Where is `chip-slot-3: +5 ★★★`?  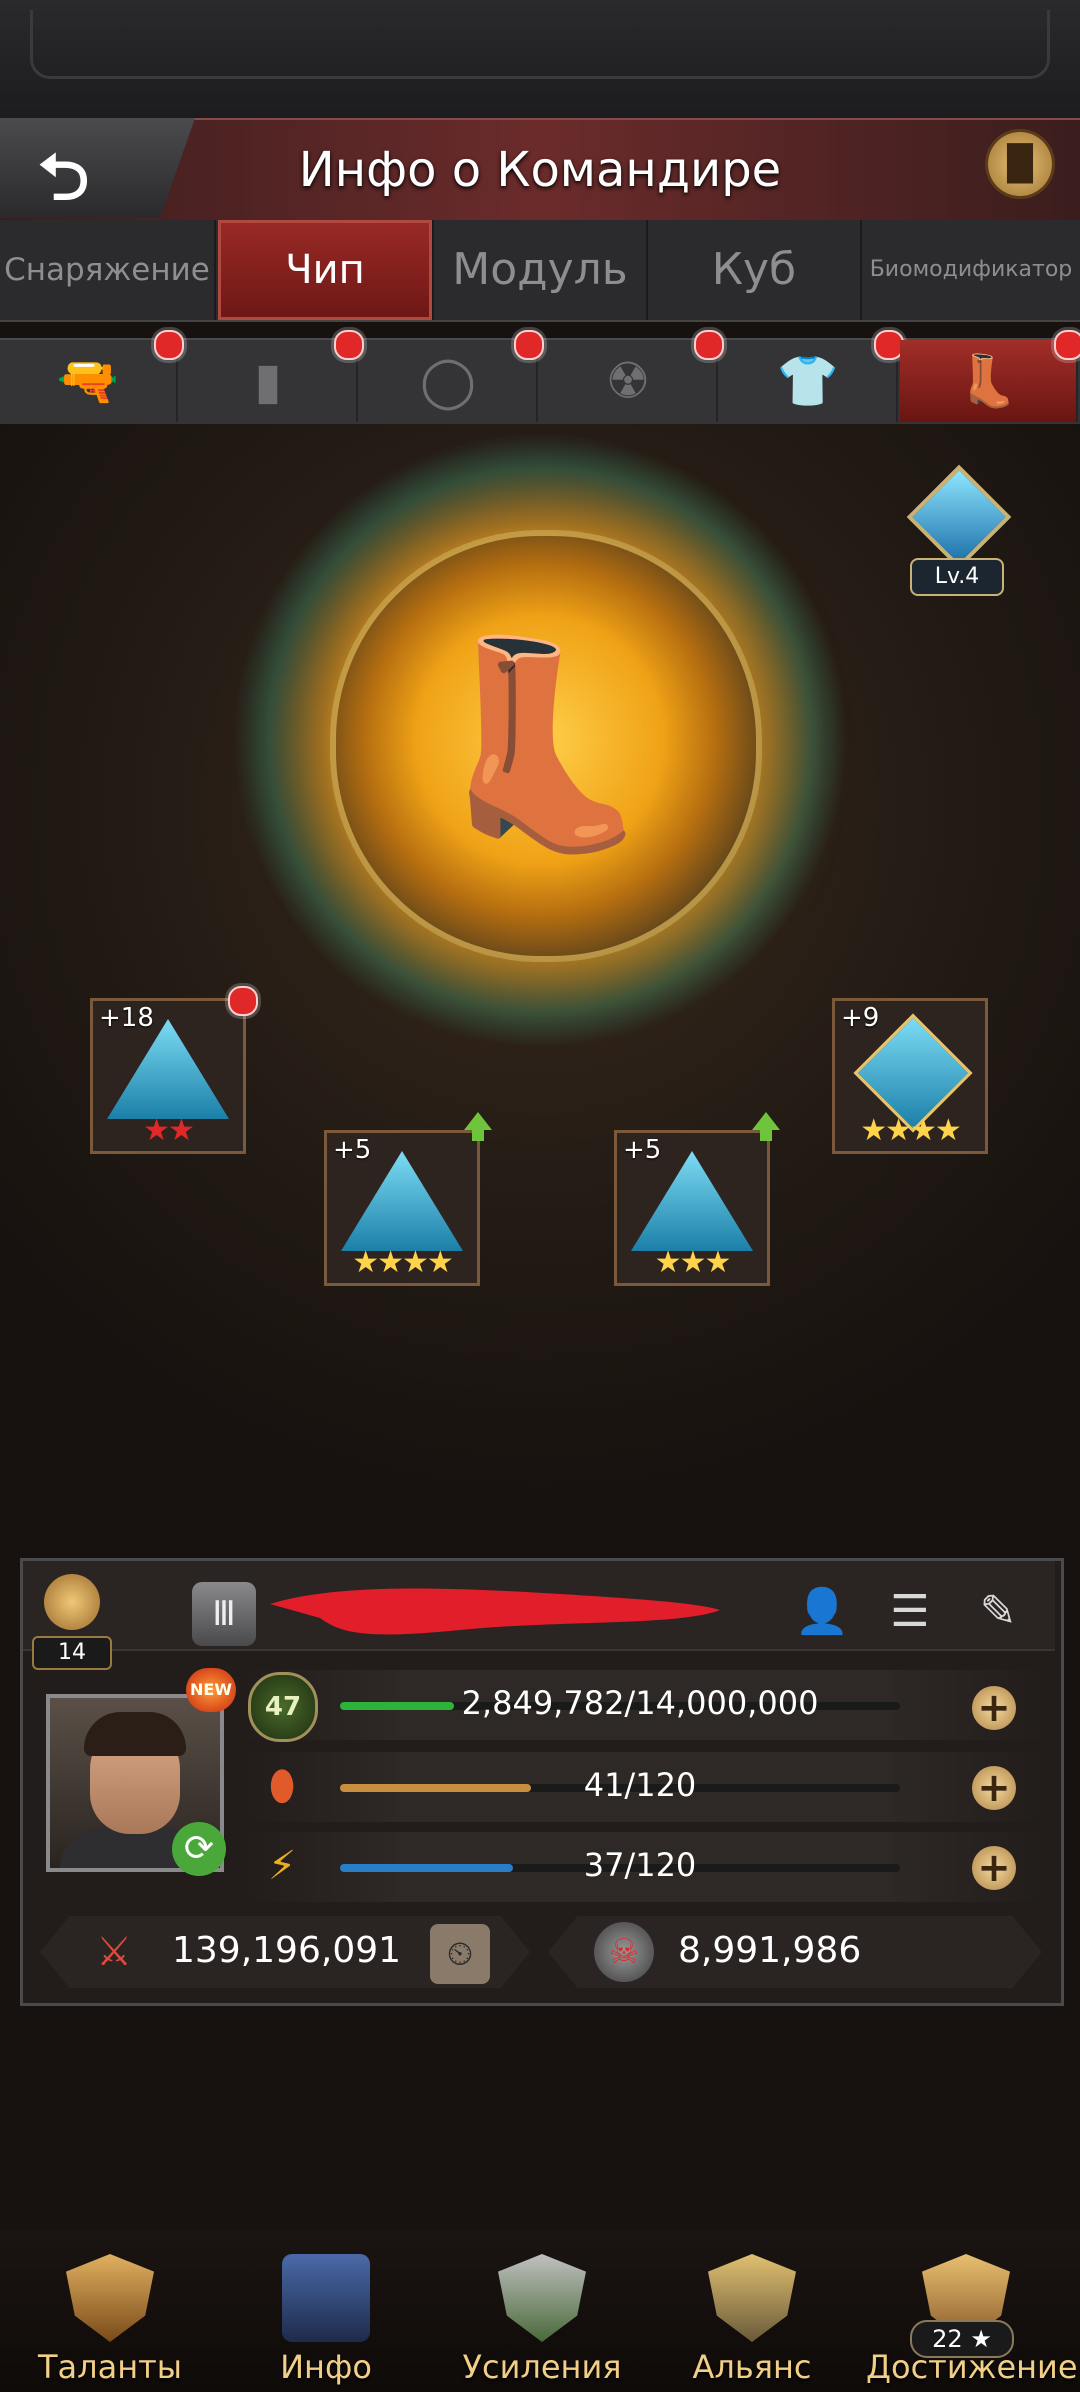
chip-slot-3: +5 ★★★ is located at coordinates (692, 1208).